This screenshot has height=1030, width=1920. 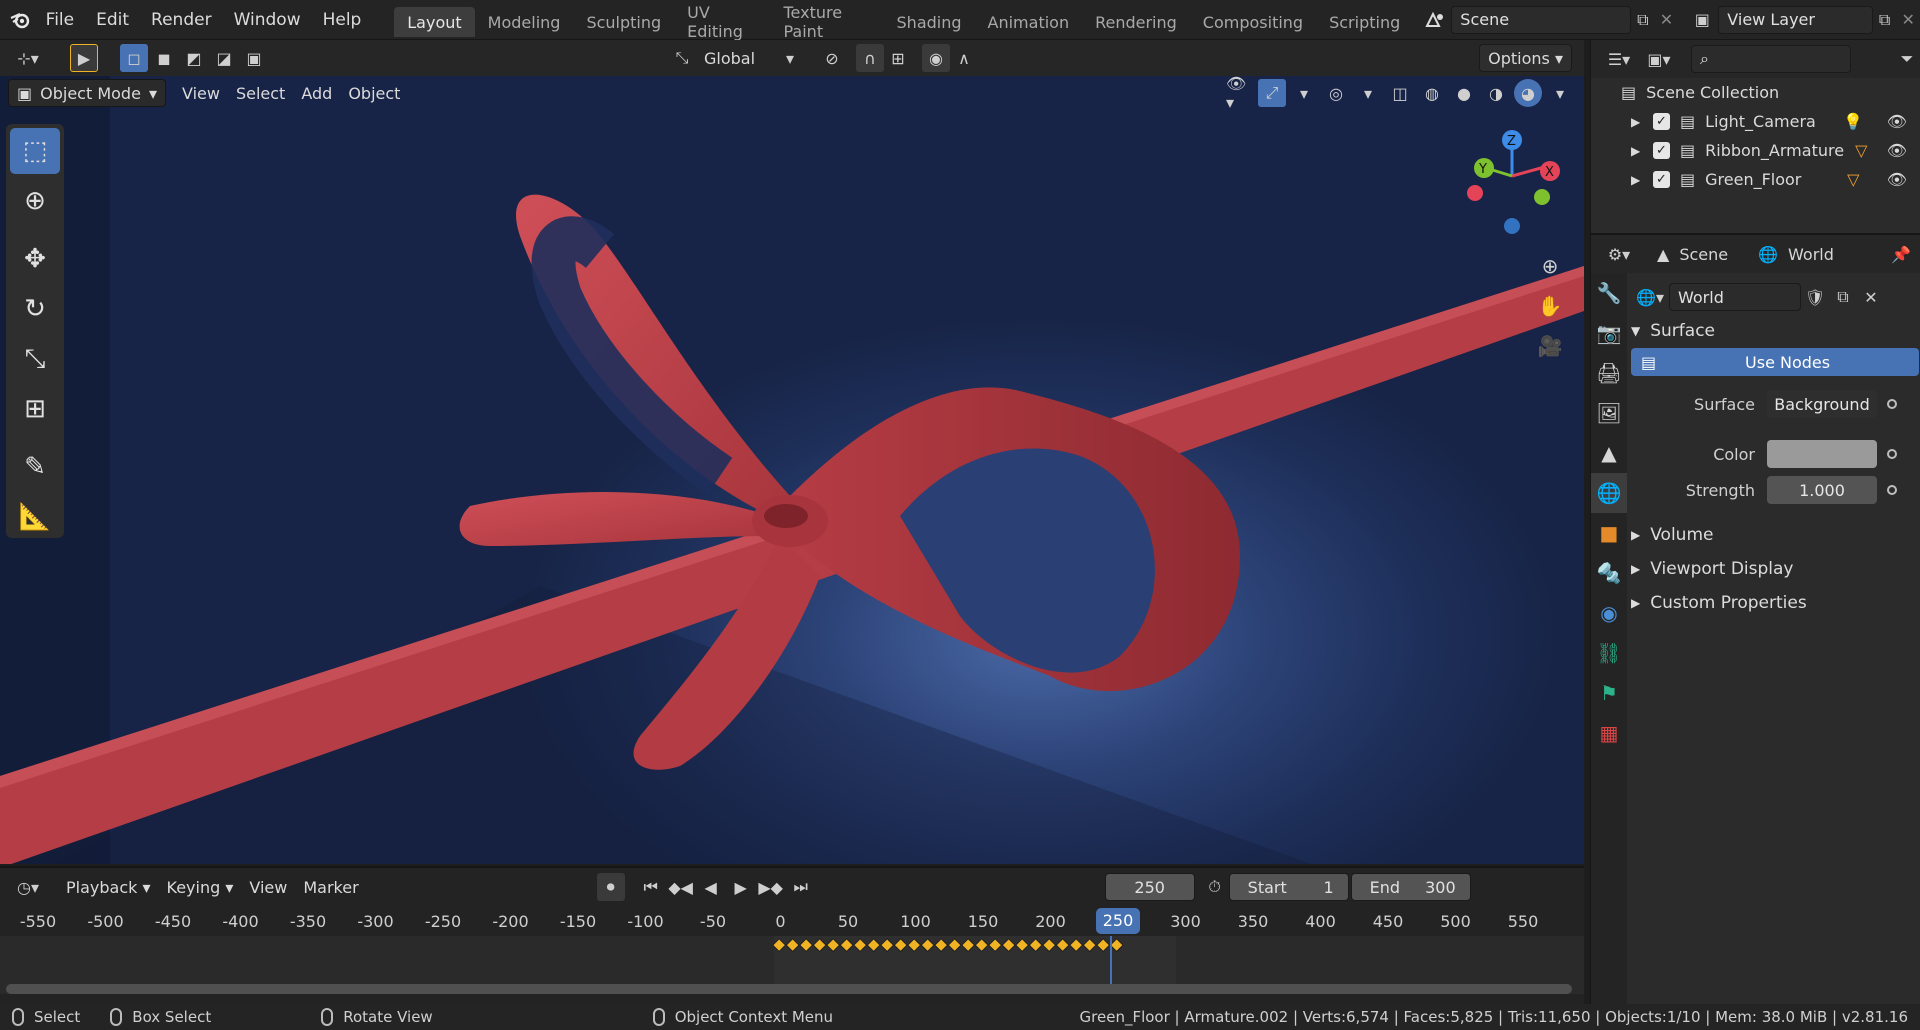 What do you see at coordinates (1643, 20) in the screenshot?
I see `new-scene-icon: ⧉` at bounding box center [1643, 20].